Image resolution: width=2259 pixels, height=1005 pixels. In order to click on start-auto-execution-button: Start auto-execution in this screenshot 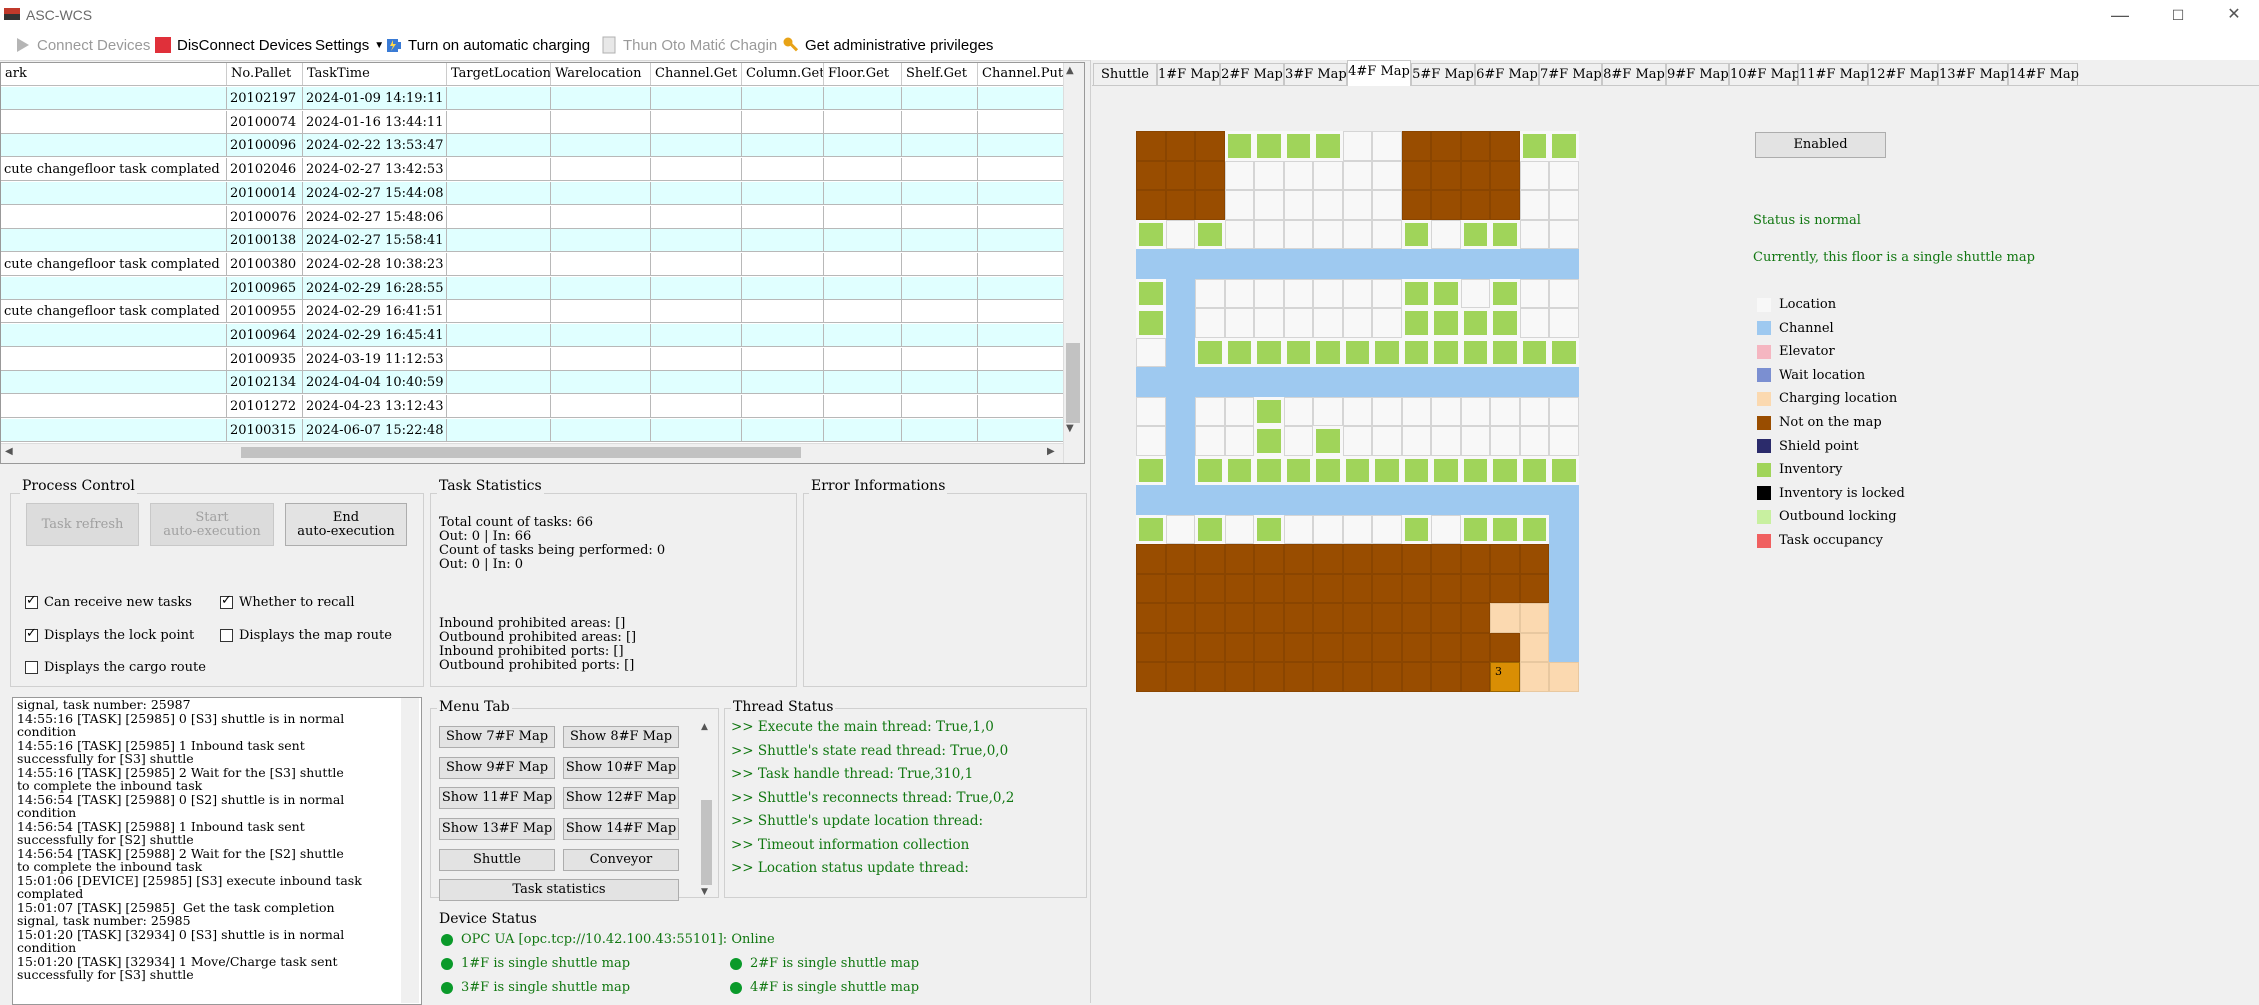, I will do `click(212, 524)`.